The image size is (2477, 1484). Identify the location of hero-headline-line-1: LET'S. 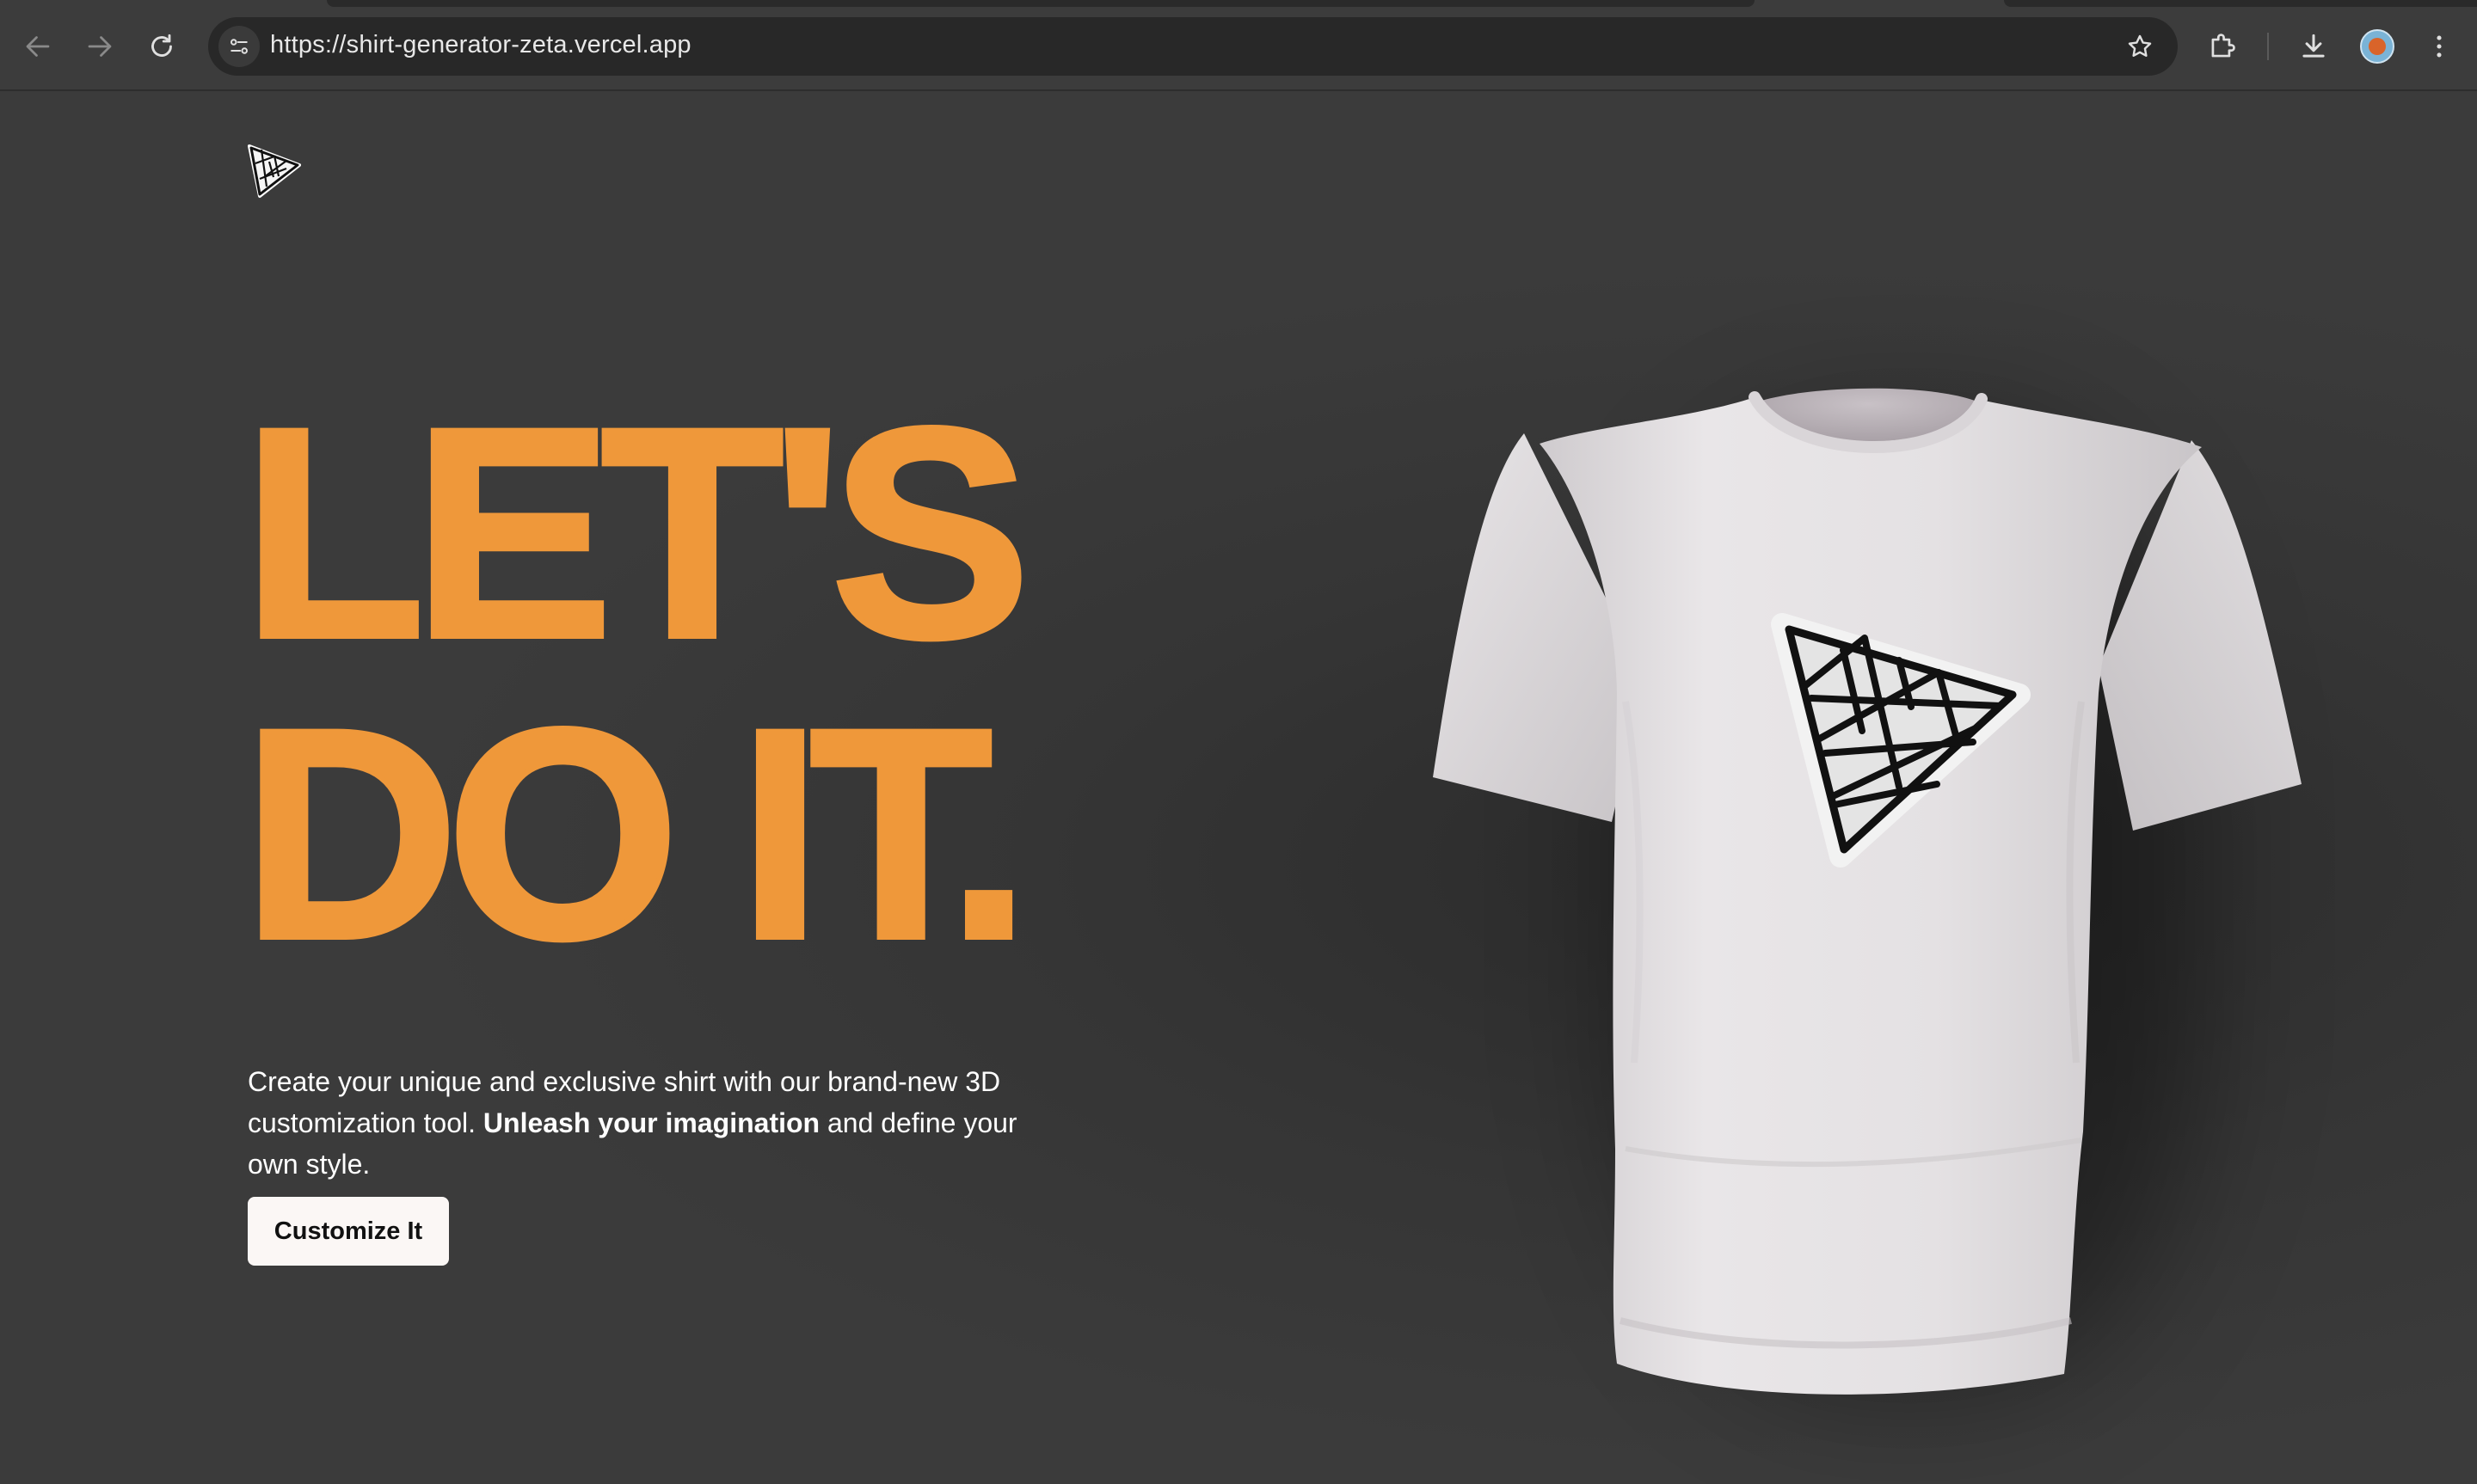
(636, 532).